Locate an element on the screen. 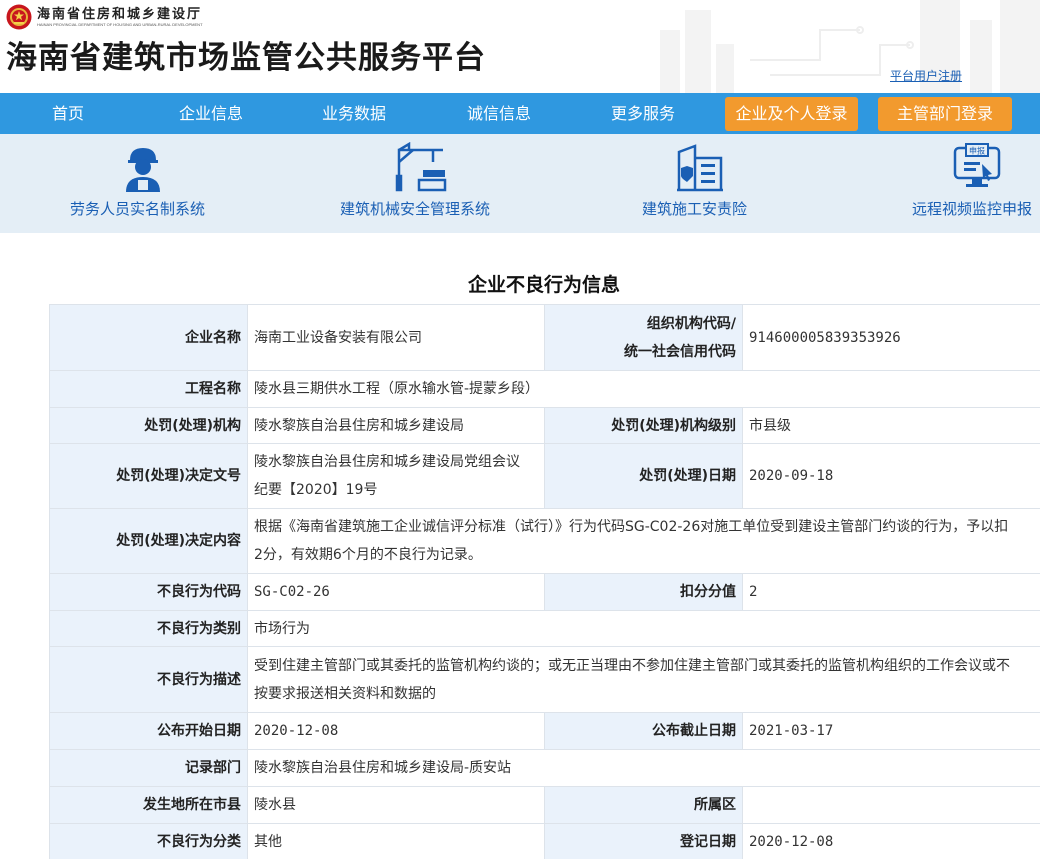 Image resolution: width=1040 pixels, height=859 pixels. table-row: 工程名称 陵水县三期供水工程（原水输水管-提蒙乡段） is located at coordinates (544, 389).